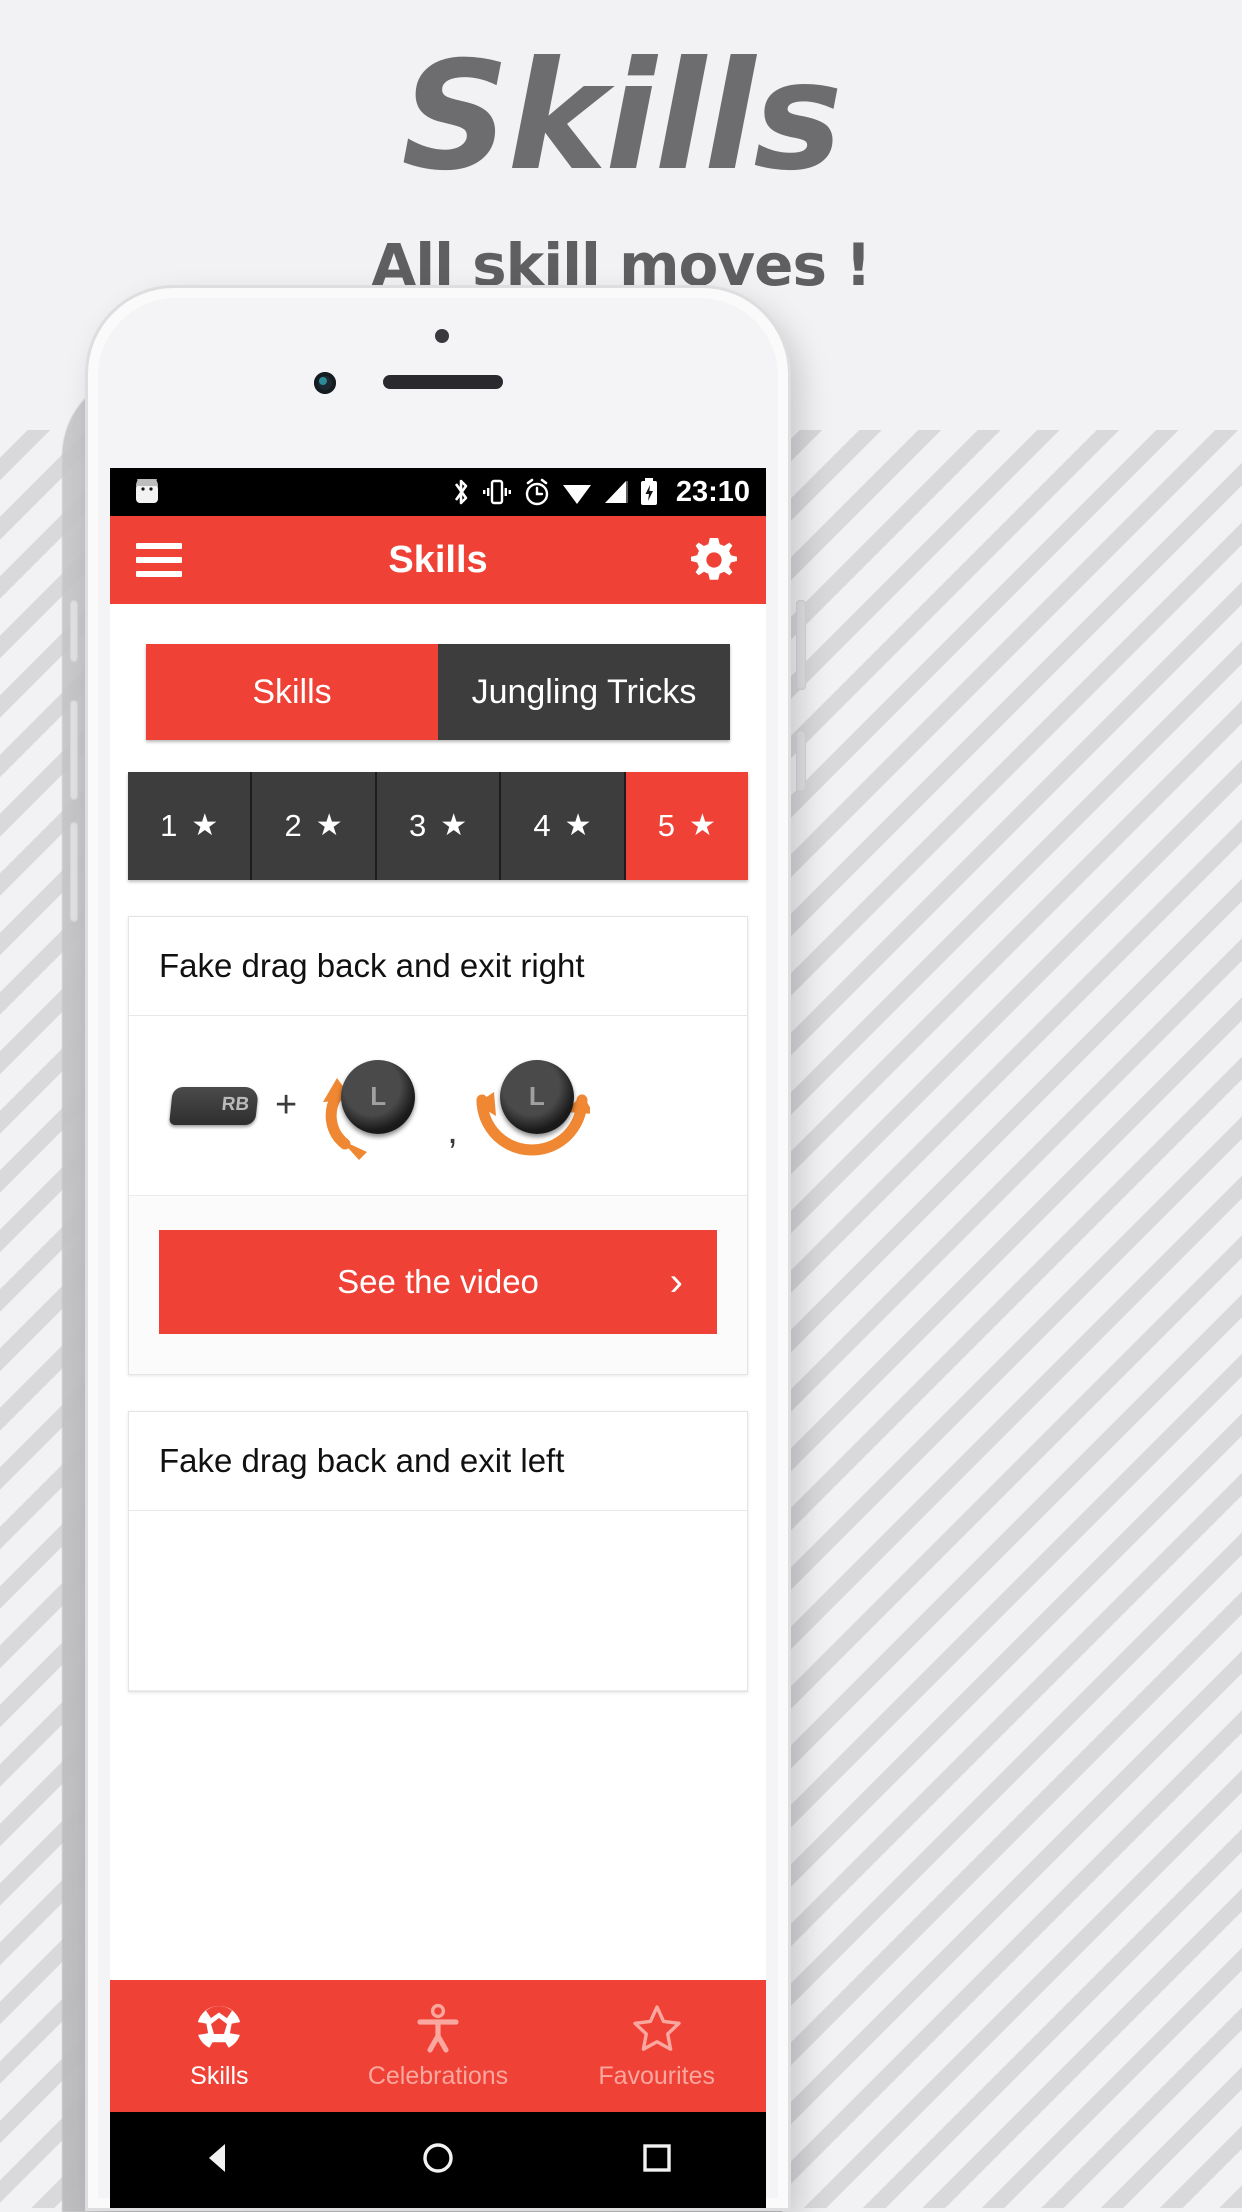 The height and width of the screenshot is (2212, 1242). I want to click on page-subtitle: All skill moves !, so click(621, 265).